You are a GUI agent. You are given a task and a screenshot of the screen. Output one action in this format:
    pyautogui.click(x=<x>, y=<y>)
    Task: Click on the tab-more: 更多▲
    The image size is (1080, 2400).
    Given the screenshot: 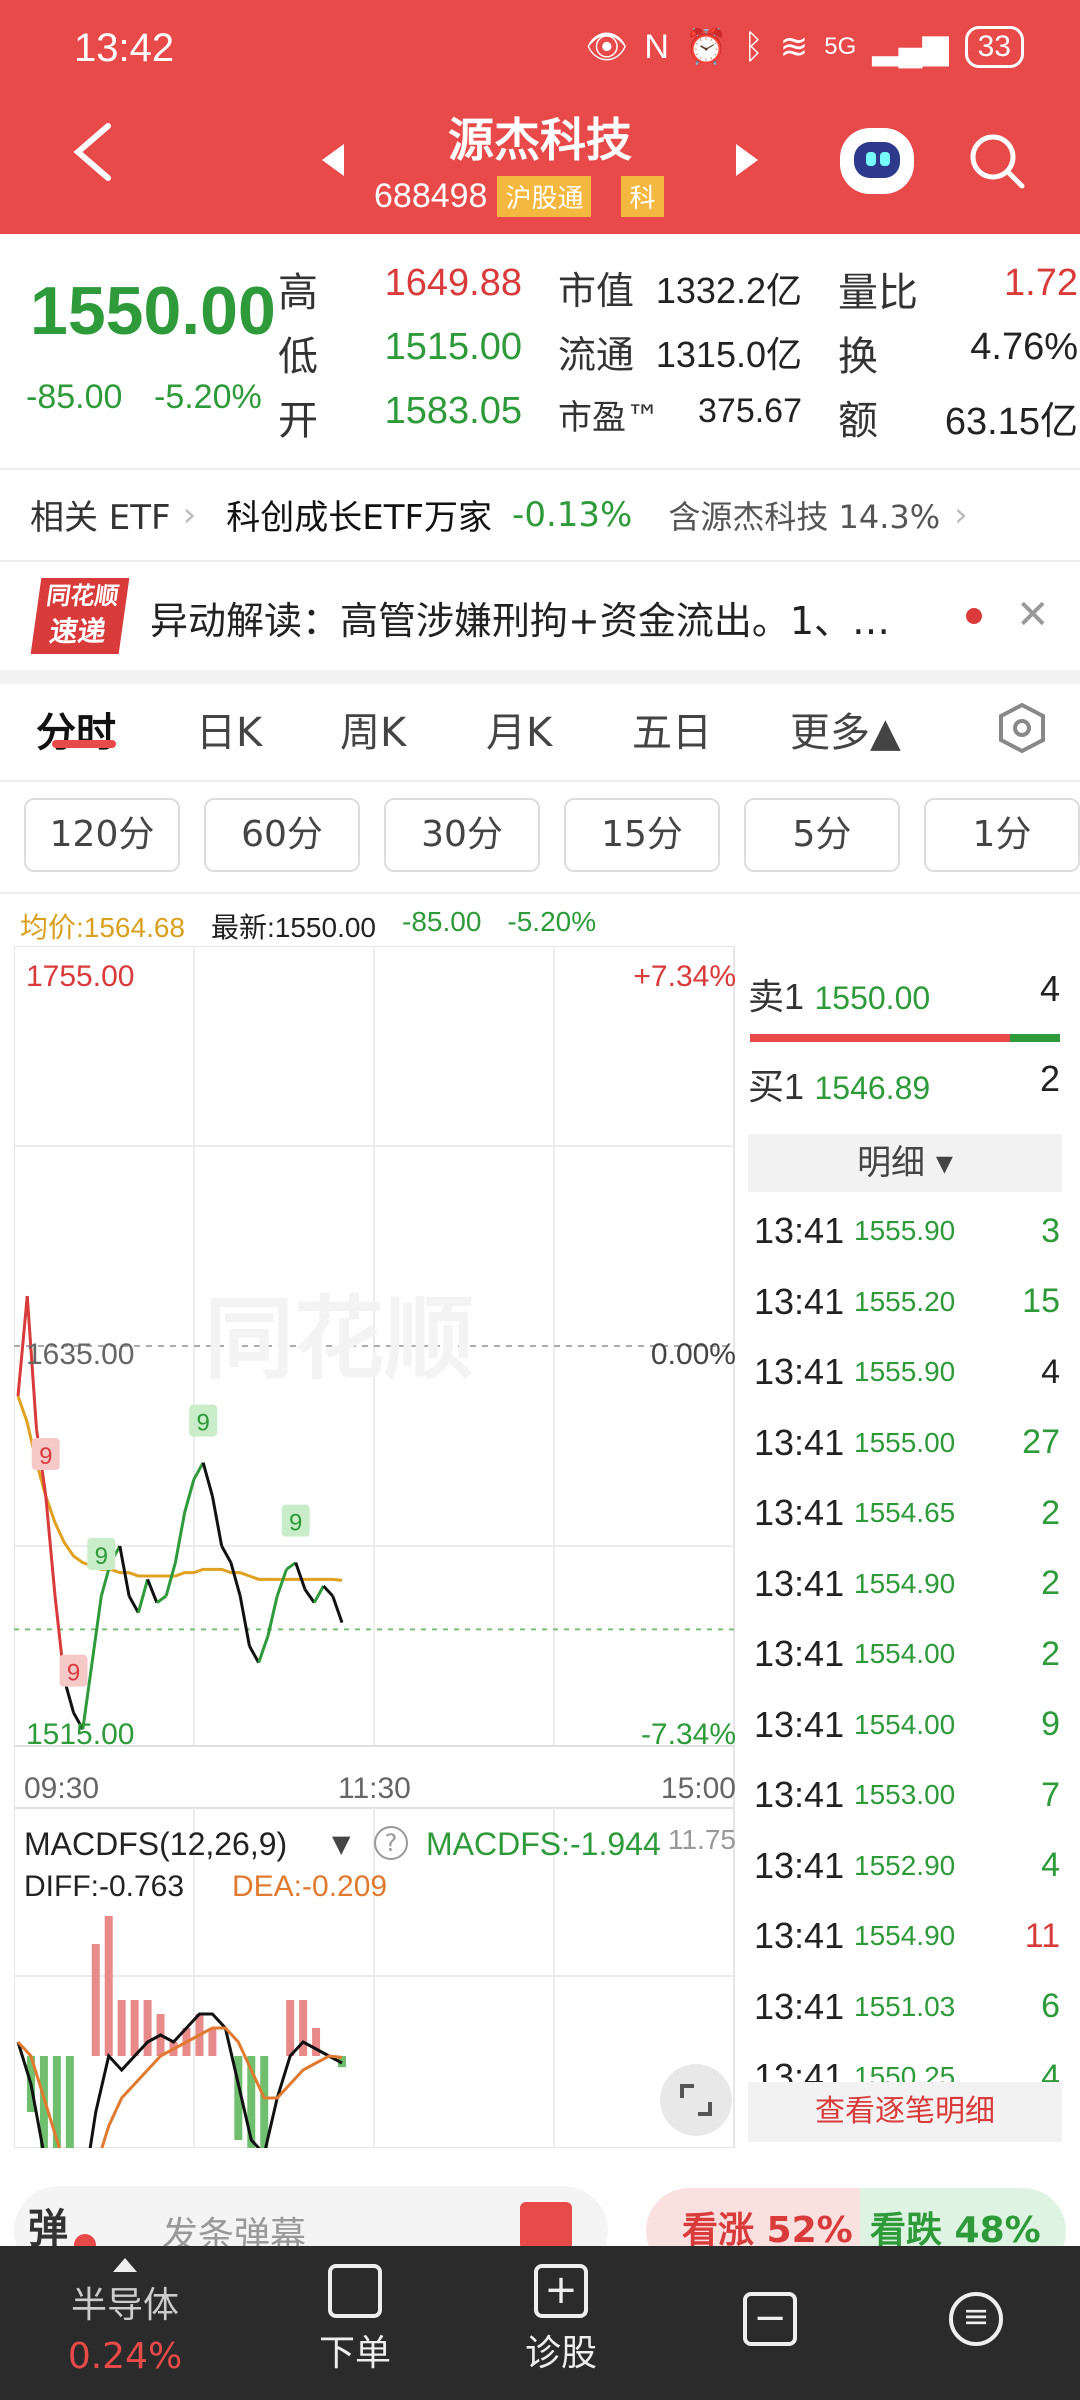 What is the action you would take?
    pyautogui.click(x=845, y=729)
    